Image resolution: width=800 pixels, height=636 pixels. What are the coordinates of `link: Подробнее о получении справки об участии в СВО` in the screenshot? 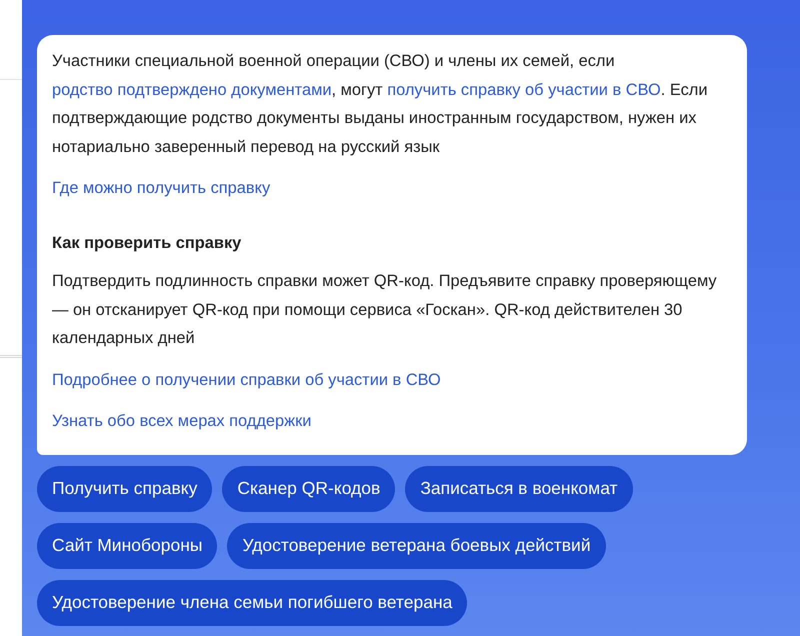 It's located at (246, 380).